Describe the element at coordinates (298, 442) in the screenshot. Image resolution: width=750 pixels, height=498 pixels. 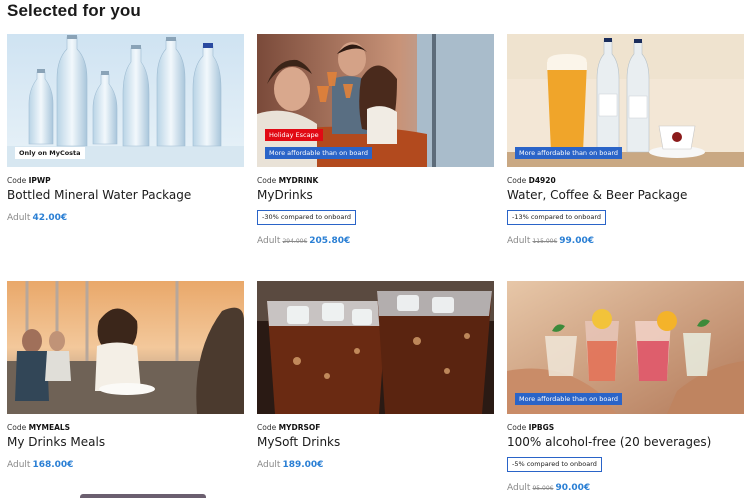
I see `product-name: MySoft Drinks` at that location.